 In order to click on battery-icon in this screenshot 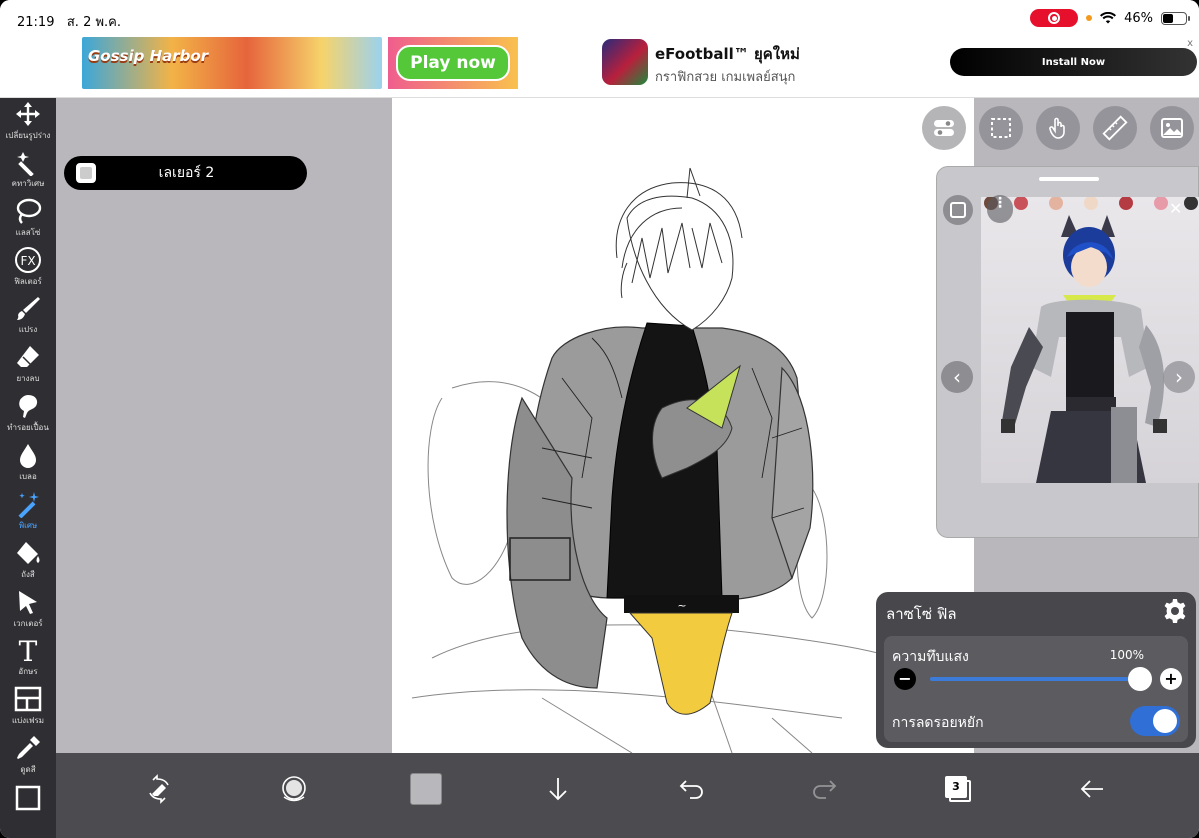, I will do `click(1175, 18)`.